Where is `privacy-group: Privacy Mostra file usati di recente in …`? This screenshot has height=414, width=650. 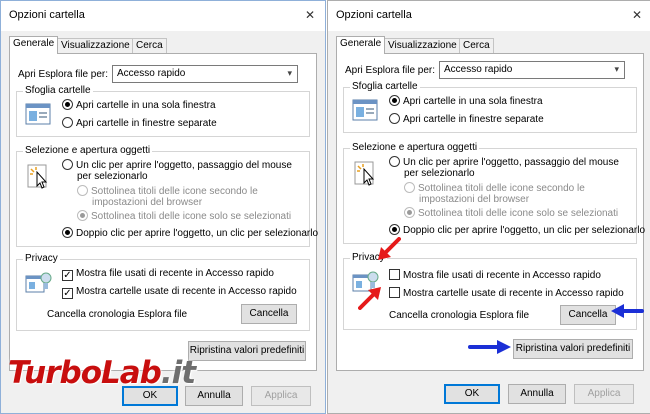 privacy-group: Privacy Mostra file usati di recente in … is located at coordinates (490, 291).